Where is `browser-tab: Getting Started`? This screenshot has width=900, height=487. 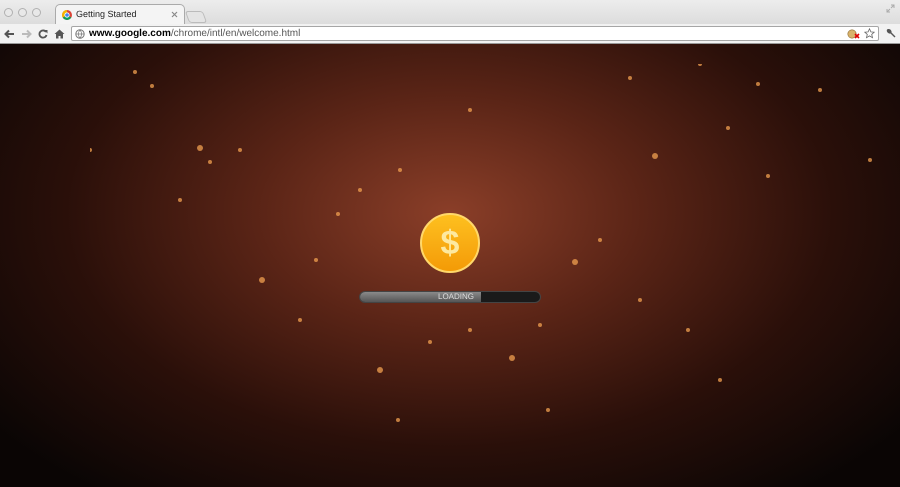 browser-tab: Getting Started is located at coordinates (120, 14).